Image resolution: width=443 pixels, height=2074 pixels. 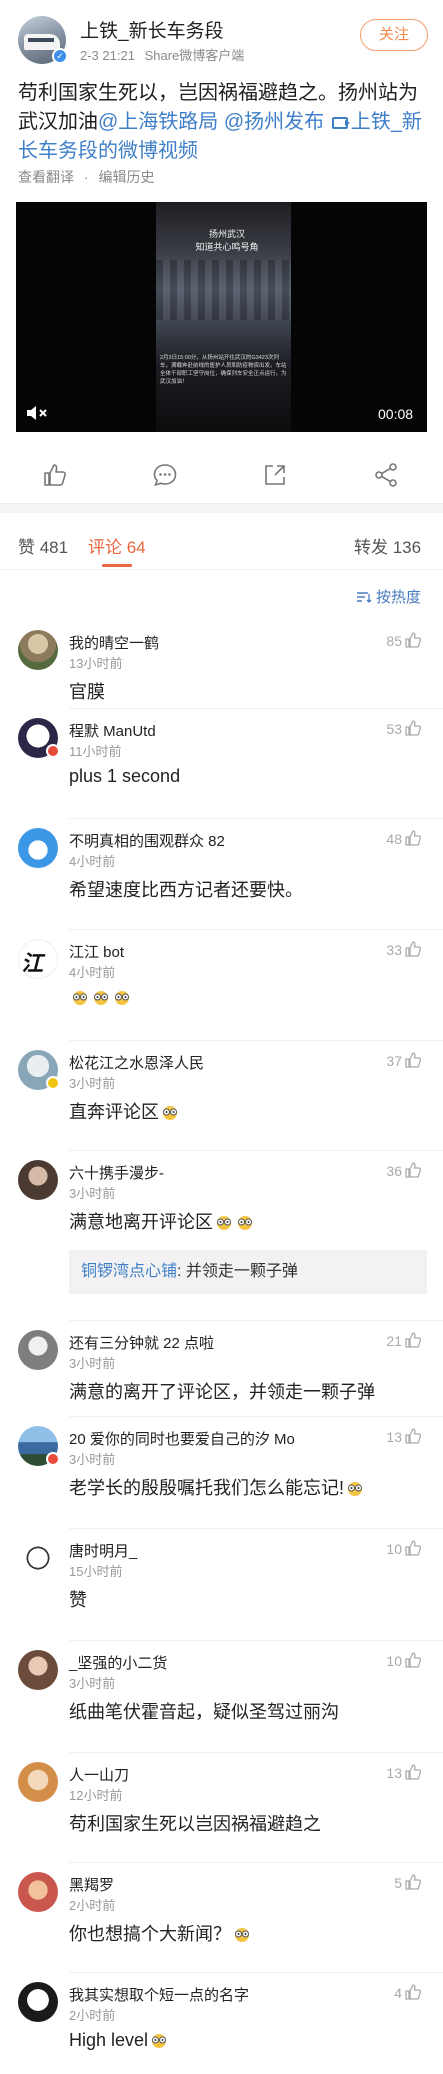 What do you see at coordinates (221, 508) in the screenshot?
I see `section-divider` at bounding box center [221, 508].